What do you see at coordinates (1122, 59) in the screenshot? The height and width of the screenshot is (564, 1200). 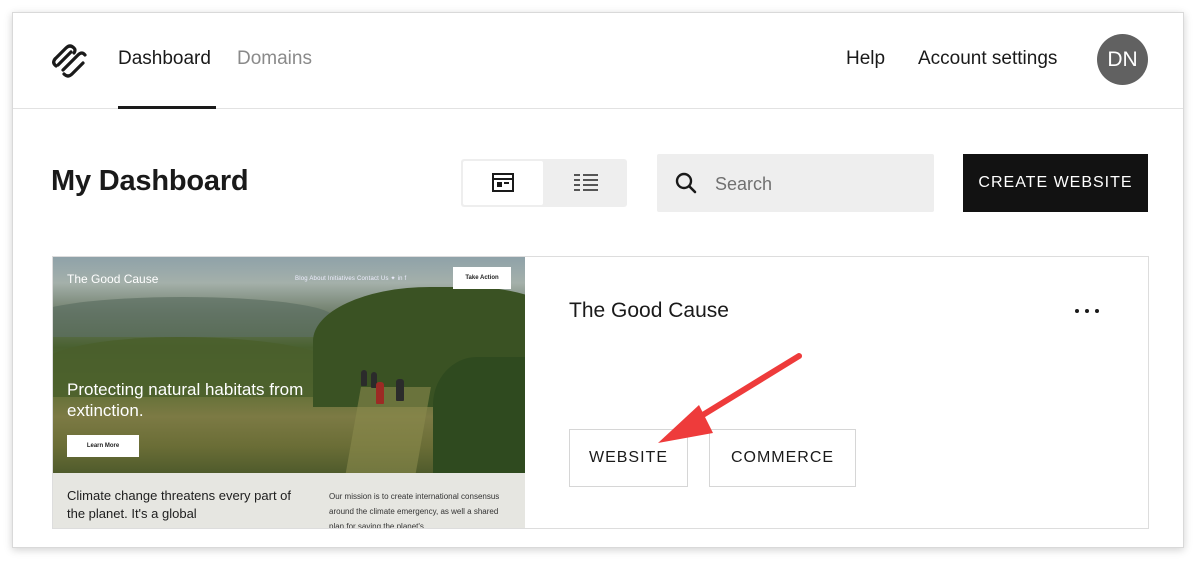 I see `avatar: DN` at bounding box center [1122, 59].